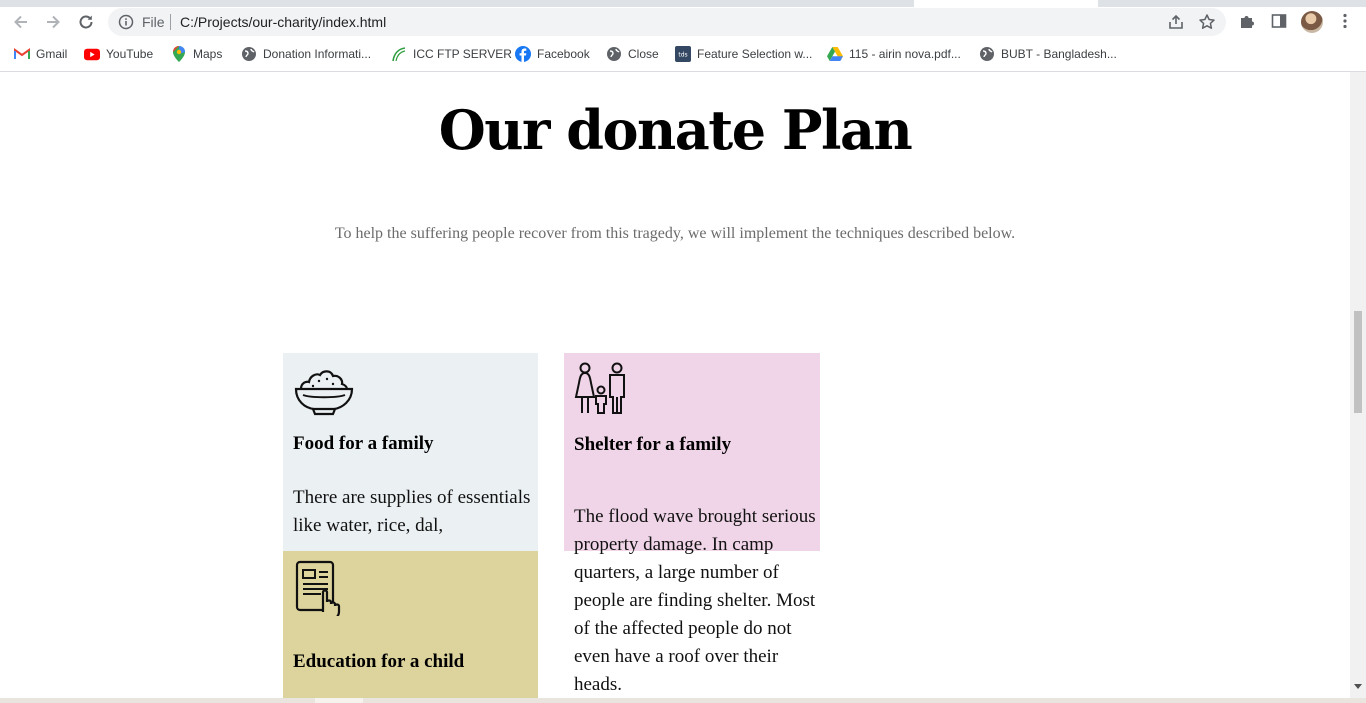 The height and width of the screenshot is (703, 1366). I want to click on profile-avatar, so click(1312, 22).